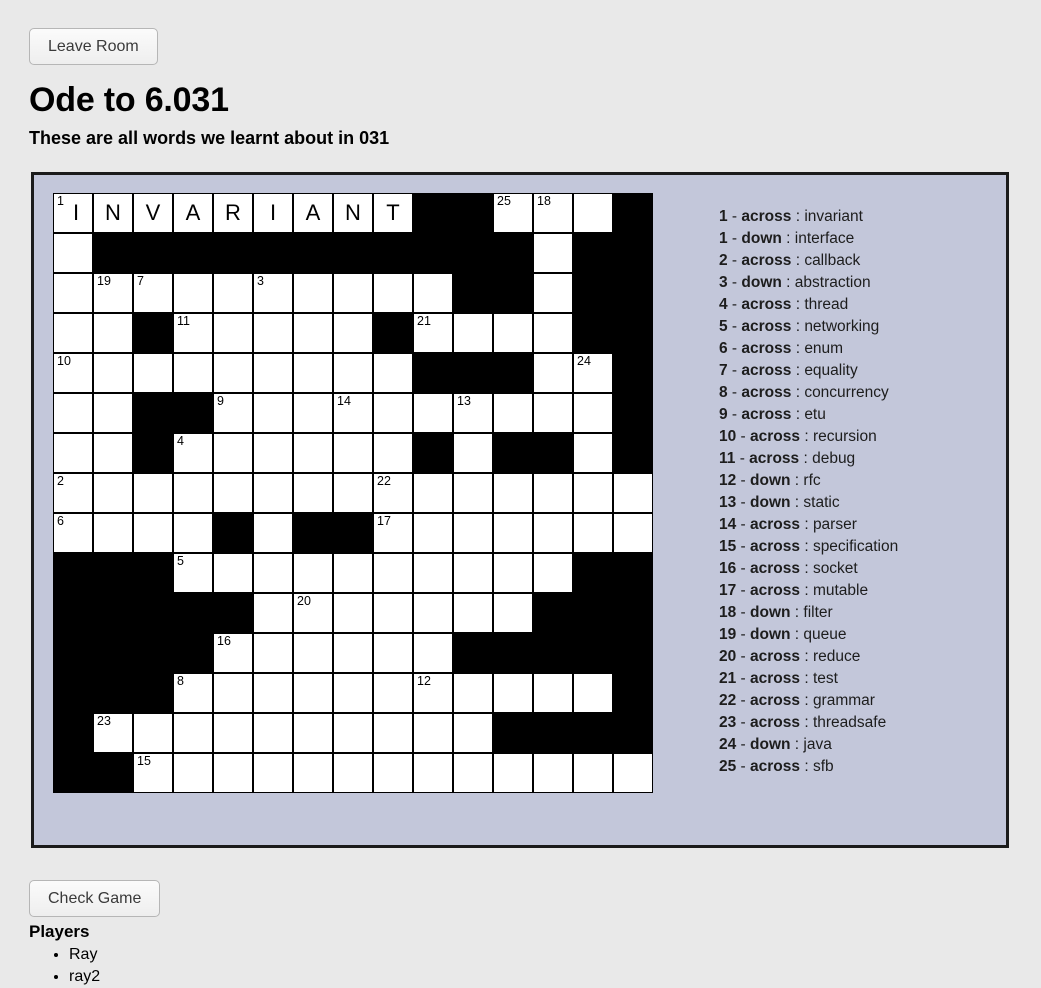  I want to click on clue-item: 10 - across : recursion, so click(854, 437).